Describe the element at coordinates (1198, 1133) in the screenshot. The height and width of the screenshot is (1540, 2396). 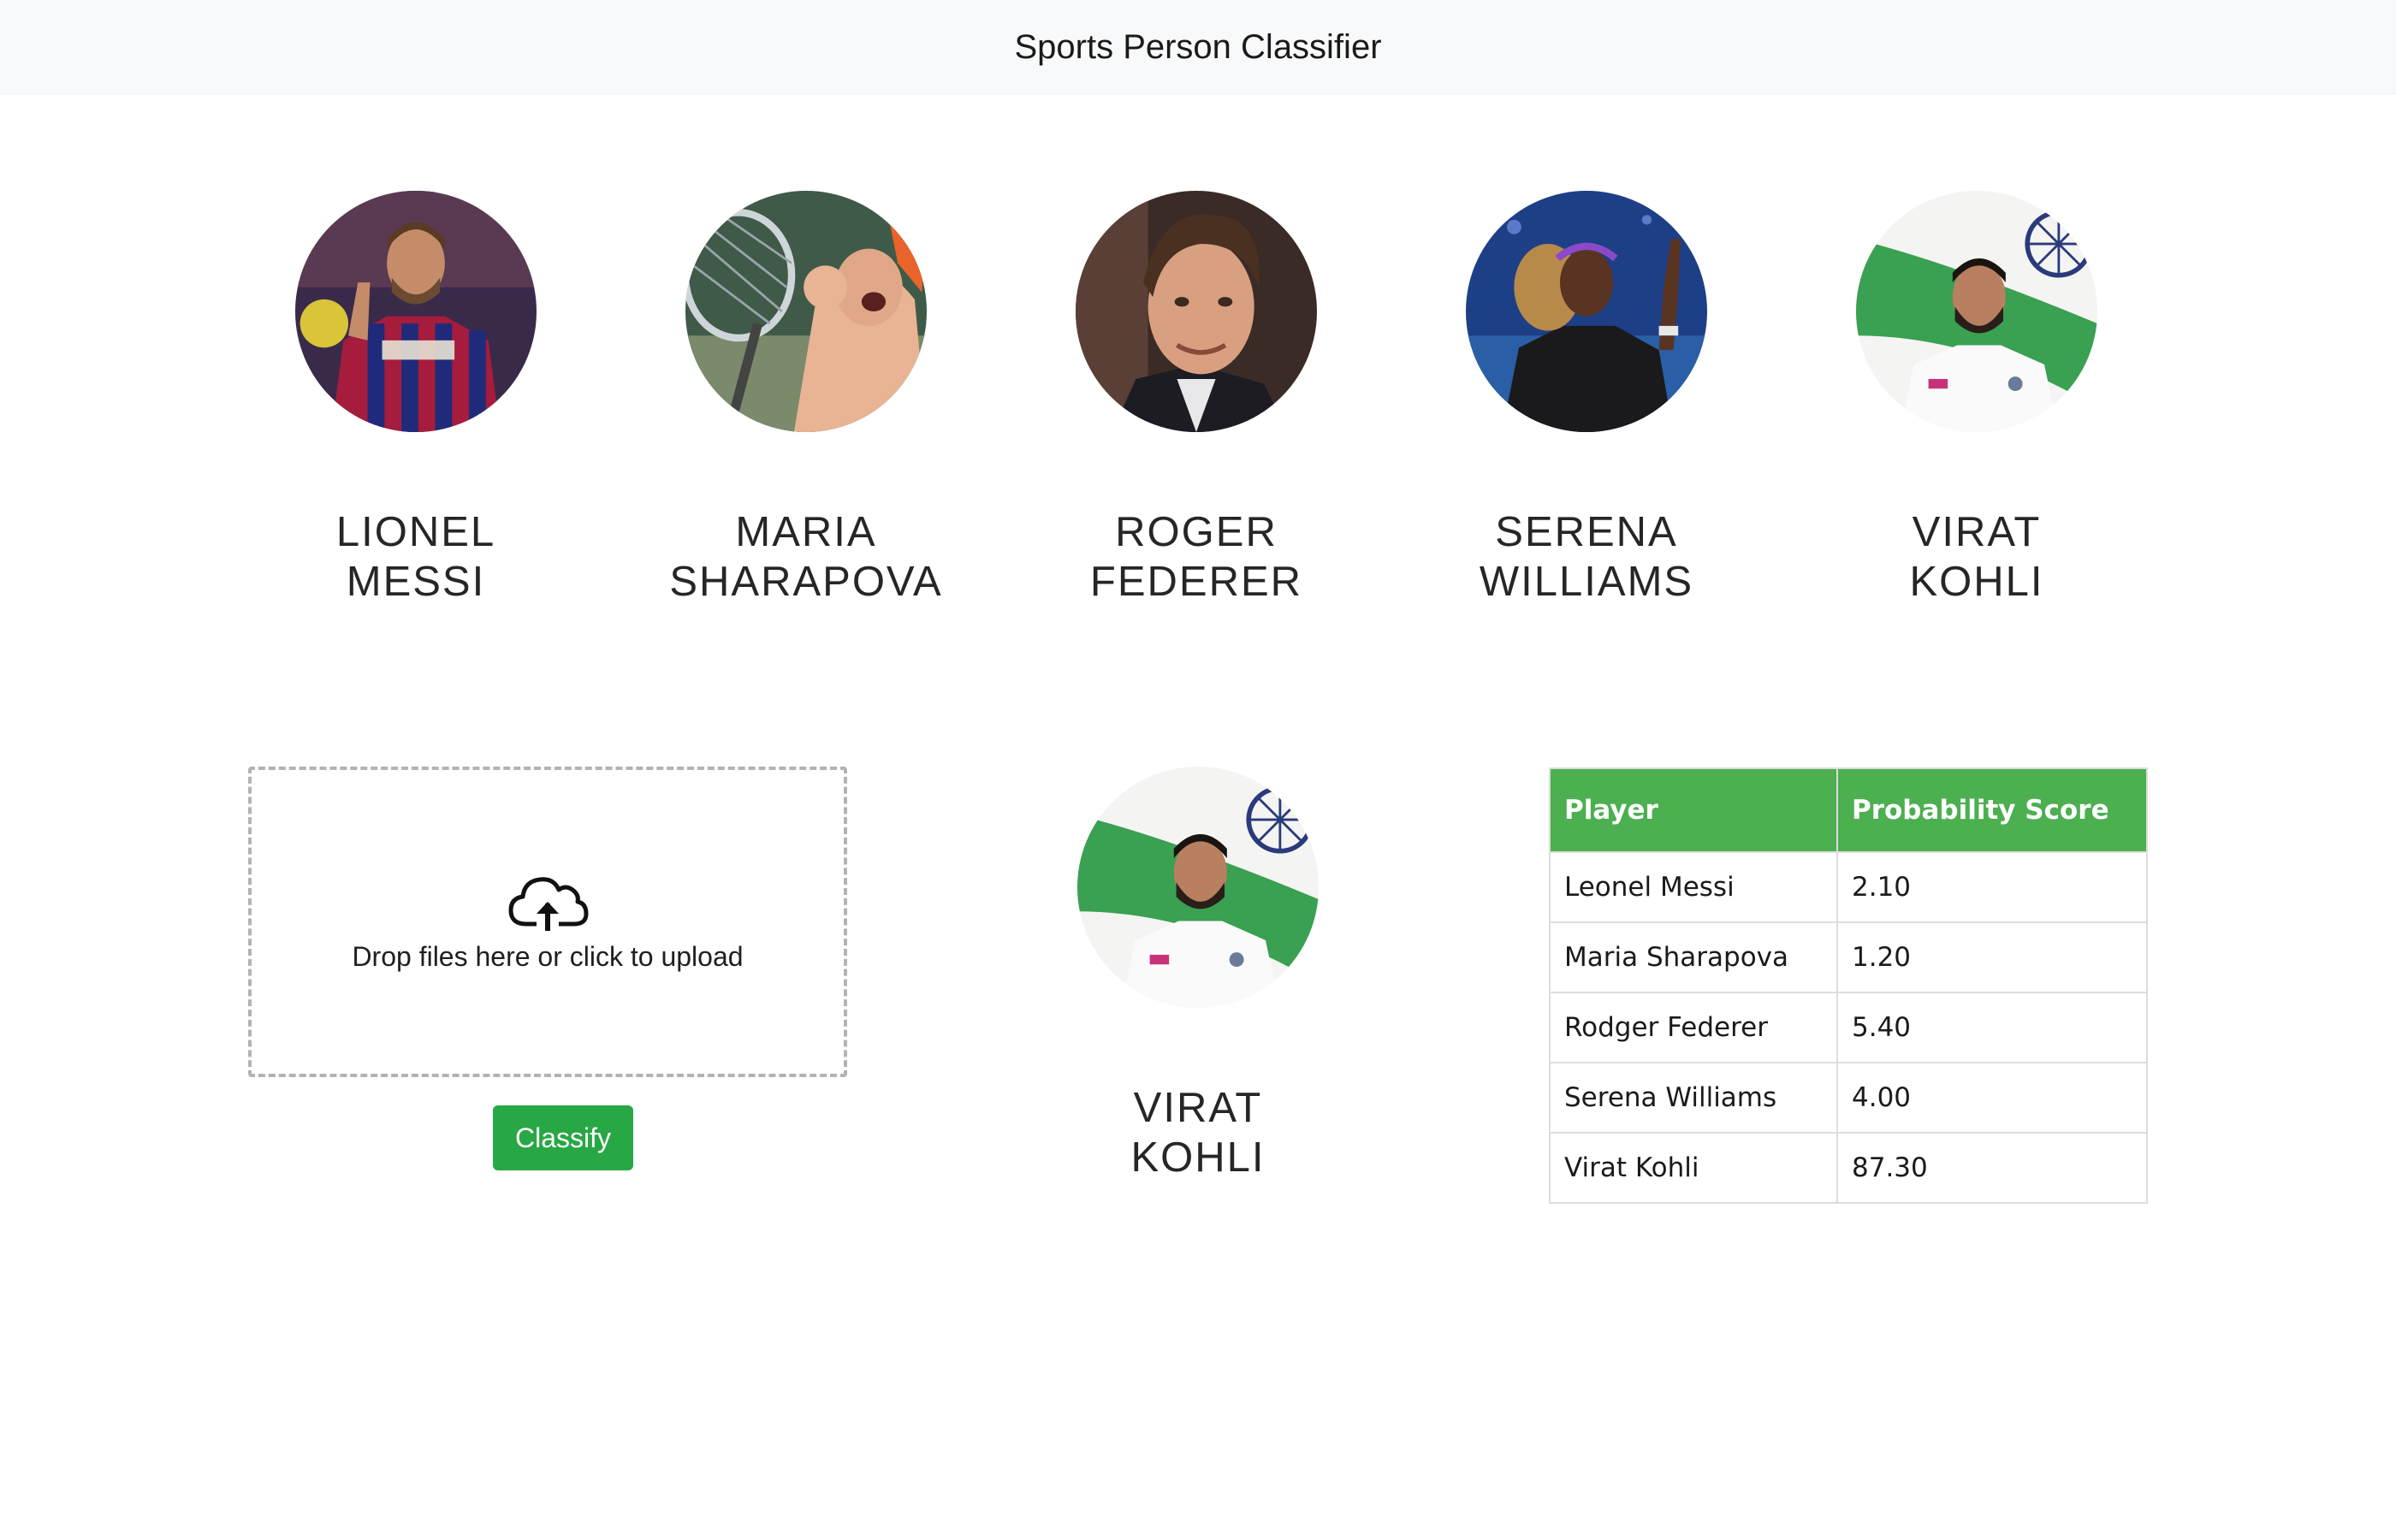
I see `result-player-name: VIRAT KOHLI` at that location.